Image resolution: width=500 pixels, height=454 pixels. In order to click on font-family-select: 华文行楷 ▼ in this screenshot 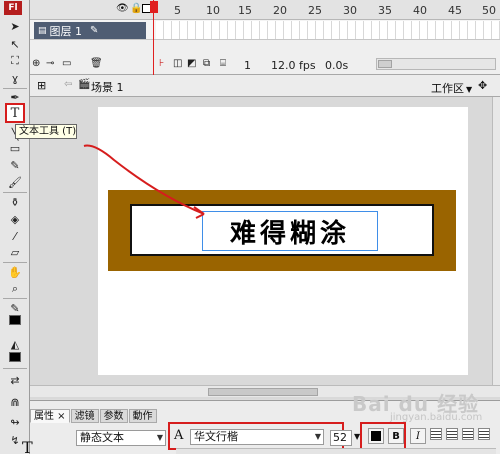, I will do `click(257, 437)`.